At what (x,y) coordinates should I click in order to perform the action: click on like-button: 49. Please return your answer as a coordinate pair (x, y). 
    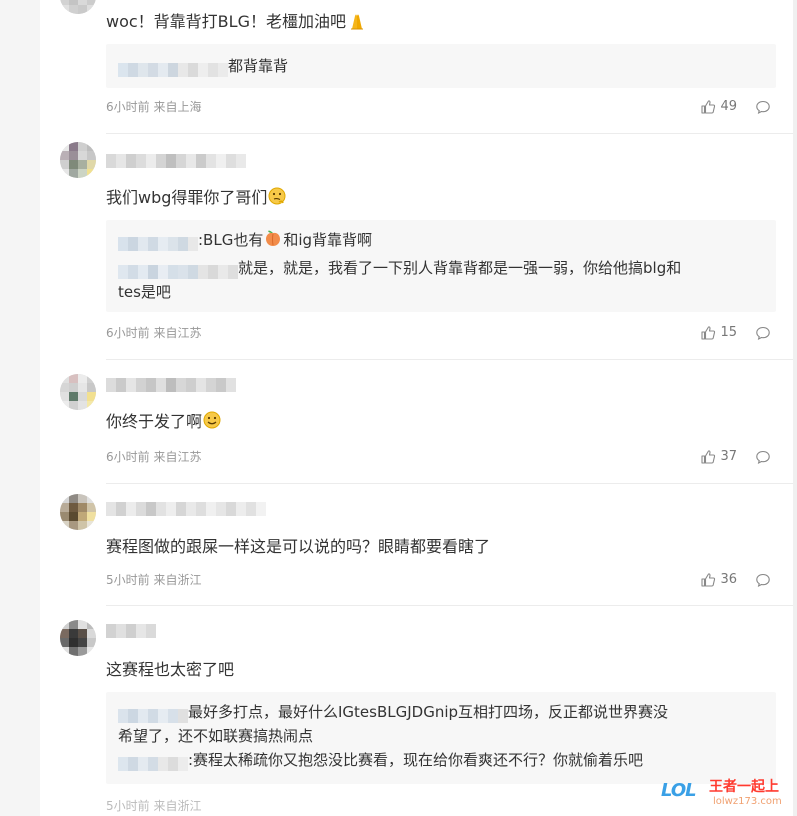
    Looking at the image, I should click on (718, 107).